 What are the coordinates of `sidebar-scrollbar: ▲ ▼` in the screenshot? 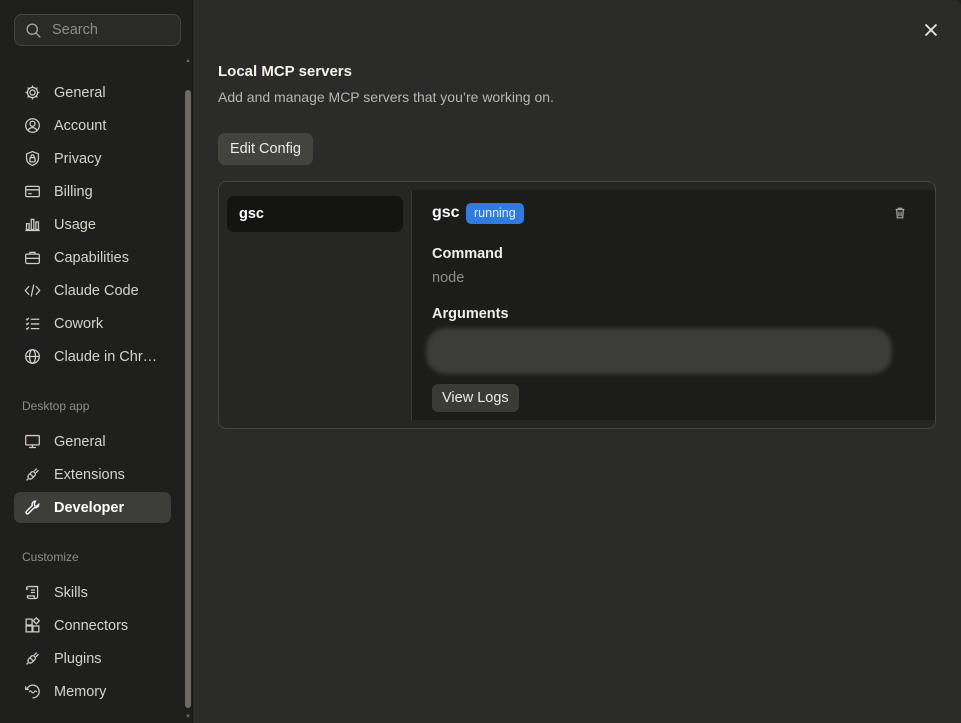 It's located at (188, 389).